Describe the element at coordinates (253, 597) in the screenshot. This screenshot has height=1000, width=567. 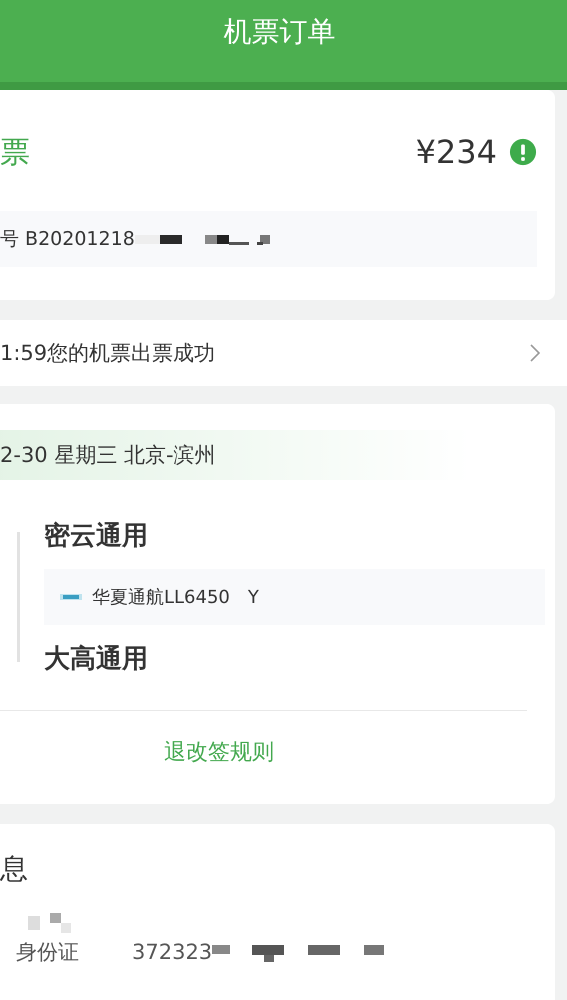
I see `cabin-class: Y` at that location.